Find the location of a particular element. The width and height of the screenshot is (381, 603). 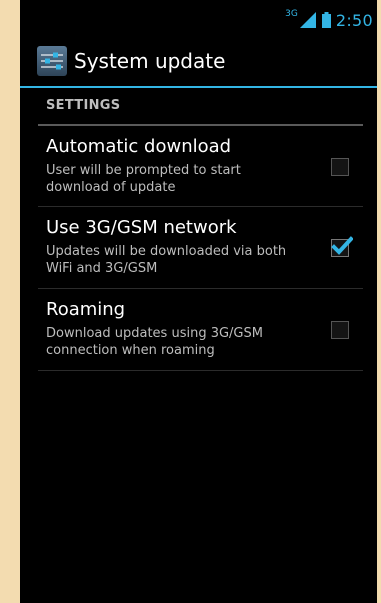

page-title: System update is located at coordinates (150, 61).